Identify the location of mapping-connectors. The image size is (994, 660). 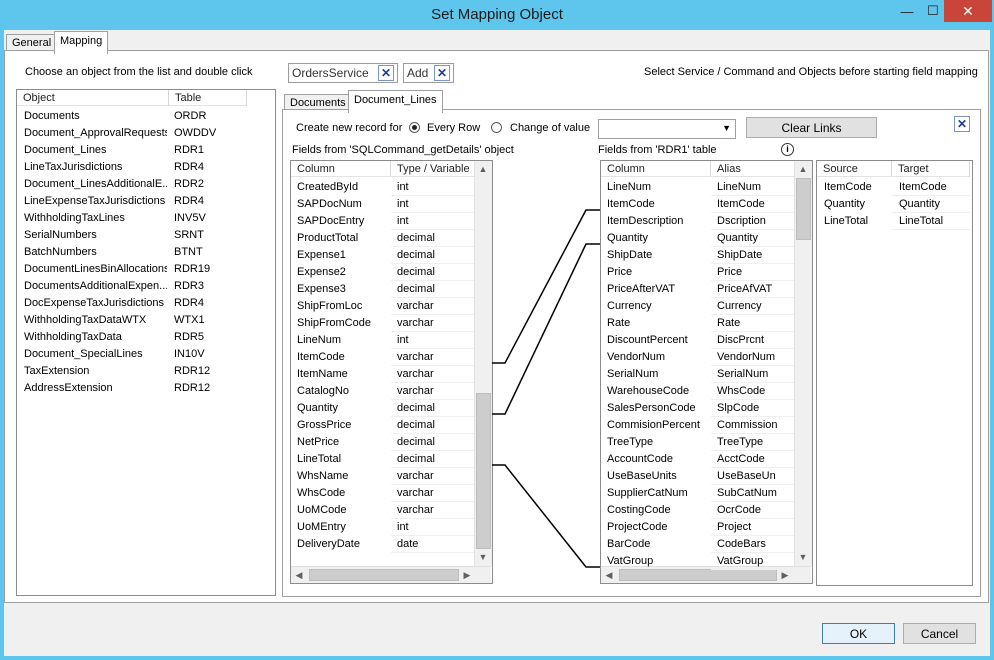
(546, 388).